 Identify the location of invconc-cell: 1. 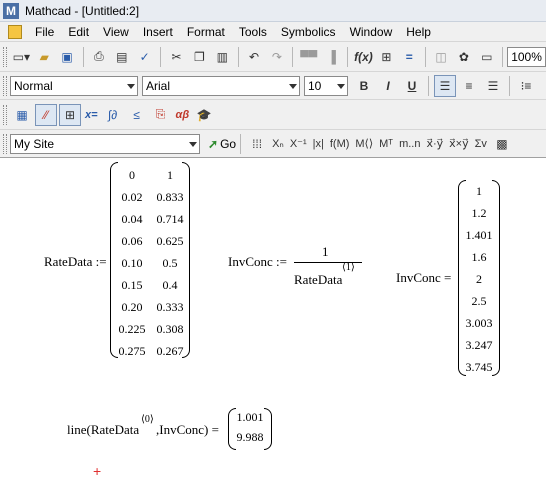
(479, 191).